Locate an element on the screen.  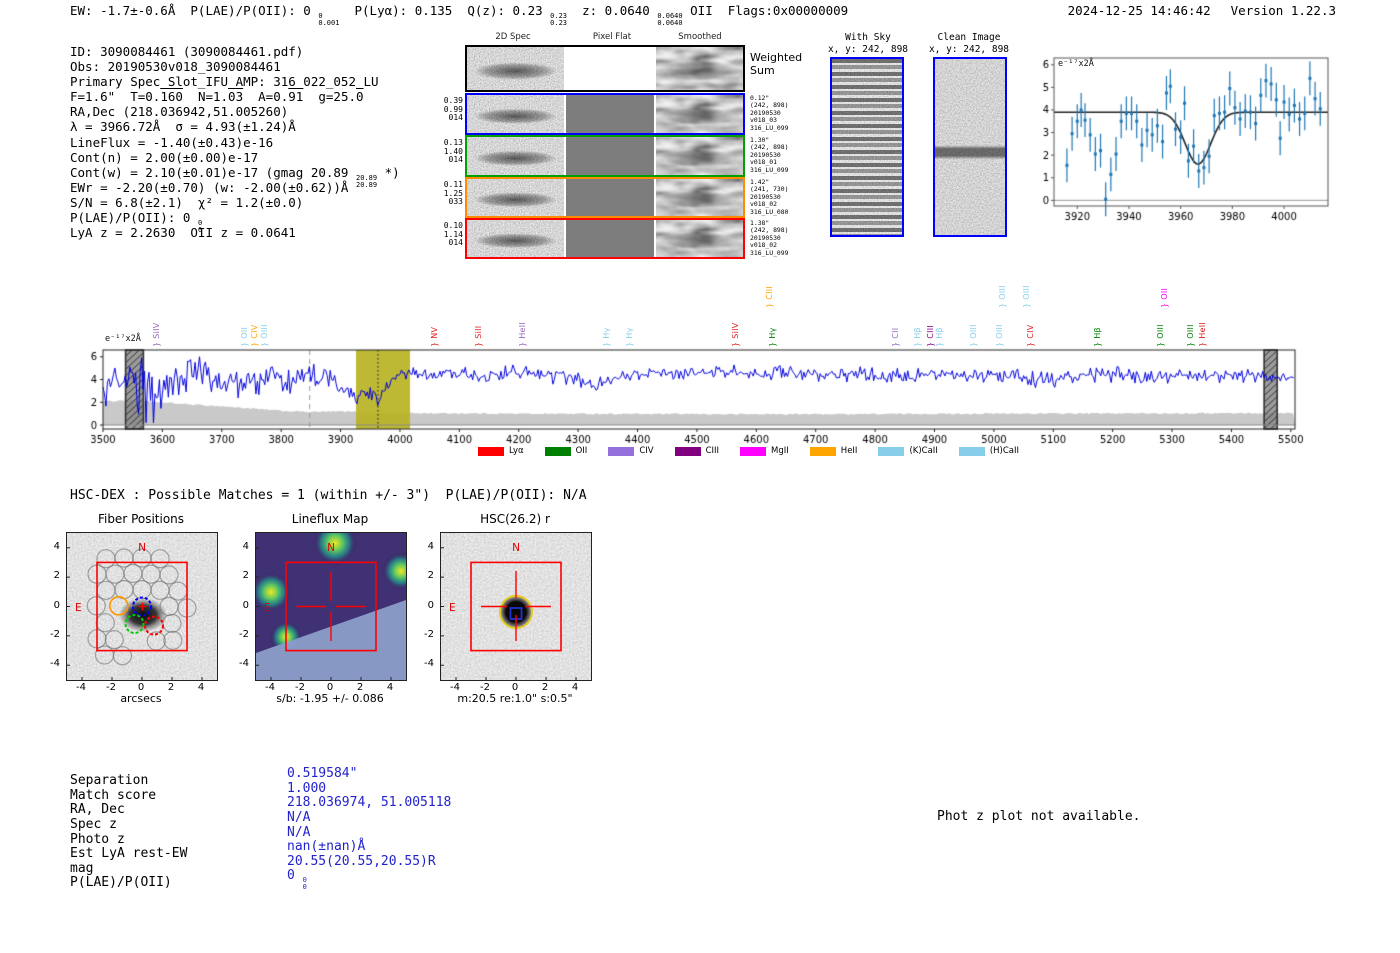
cutout-left-labels: 0.39 0.99 014 is located at coordinates (451, 109).